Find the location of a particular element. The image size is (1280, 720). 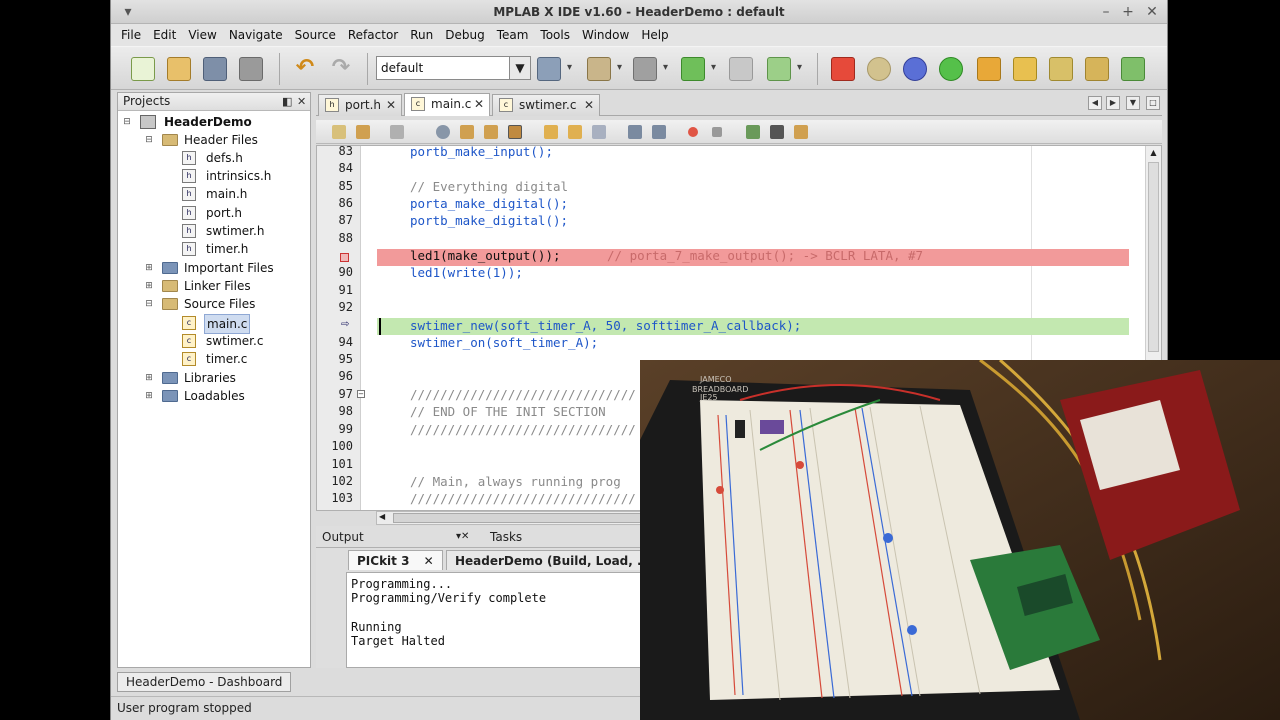

close-icon: ✕ is located at coordinates (1152, 12).